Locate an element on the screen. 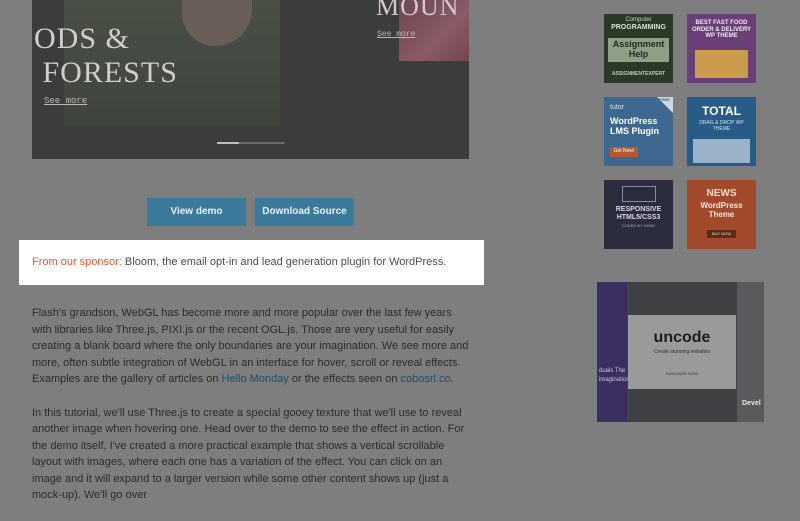 This screenshot has height=521, width=800. ad3-badge: FREE is located at coordinates (664, 99).